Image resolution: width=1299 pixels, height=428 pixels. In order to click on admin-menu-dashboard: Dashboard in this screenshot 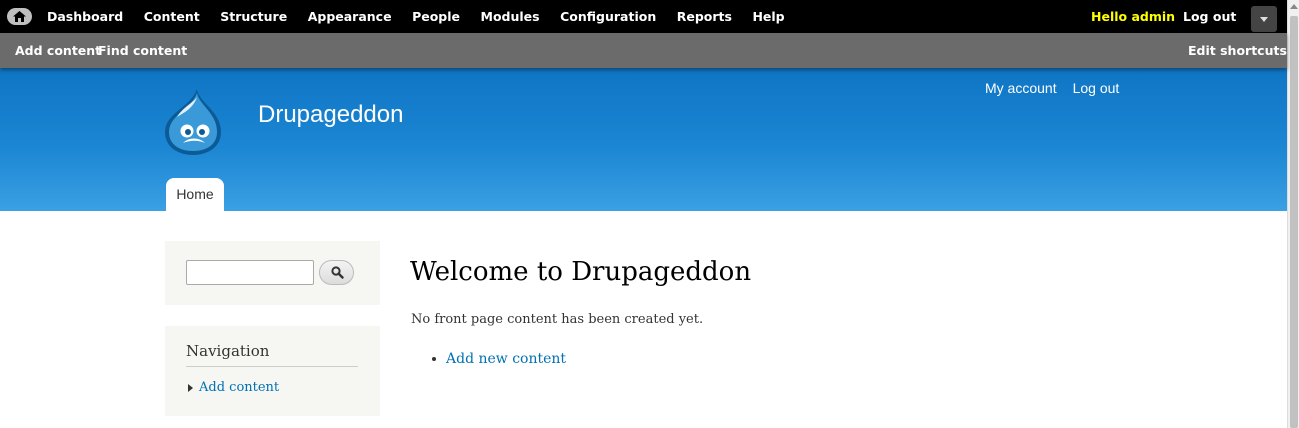, I will do `click(85, 16)`.